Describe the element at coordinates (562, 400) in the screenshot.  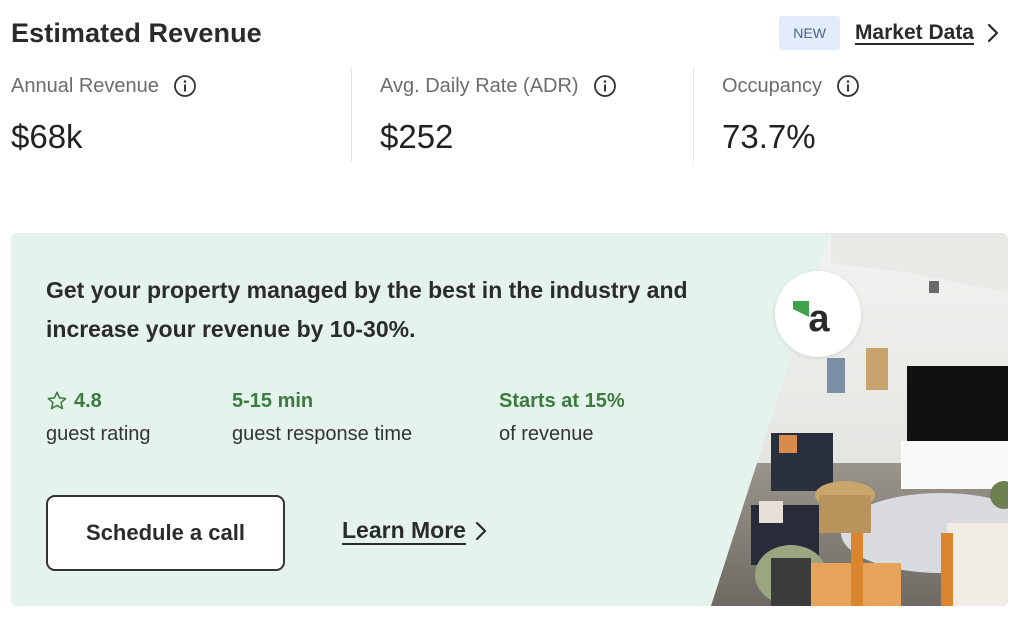
I see `feature-value: Starts at 15%` at that location.